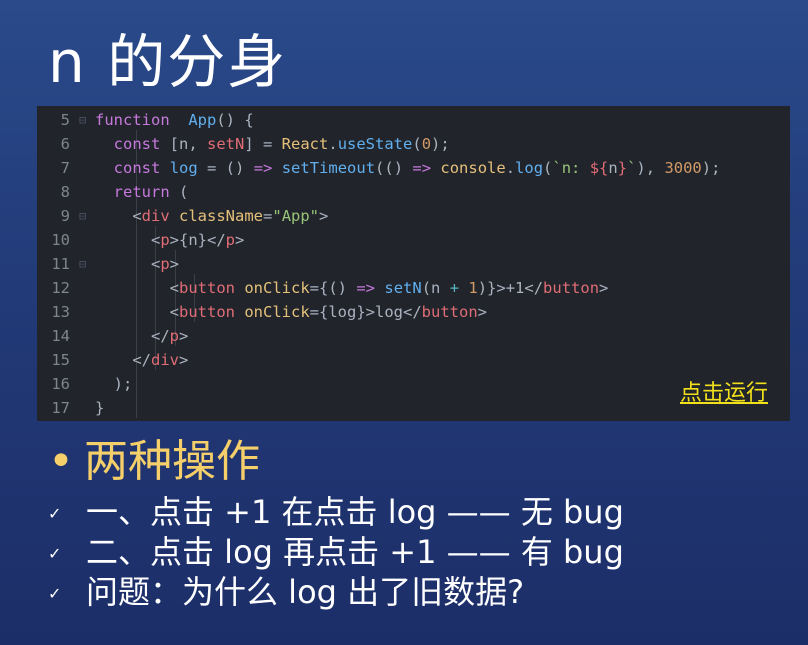 The width and height of the screenshot is (808, 645). Describe the element at coordinates (114, 384) in the screenshot. I see `code-text: );` at that location.